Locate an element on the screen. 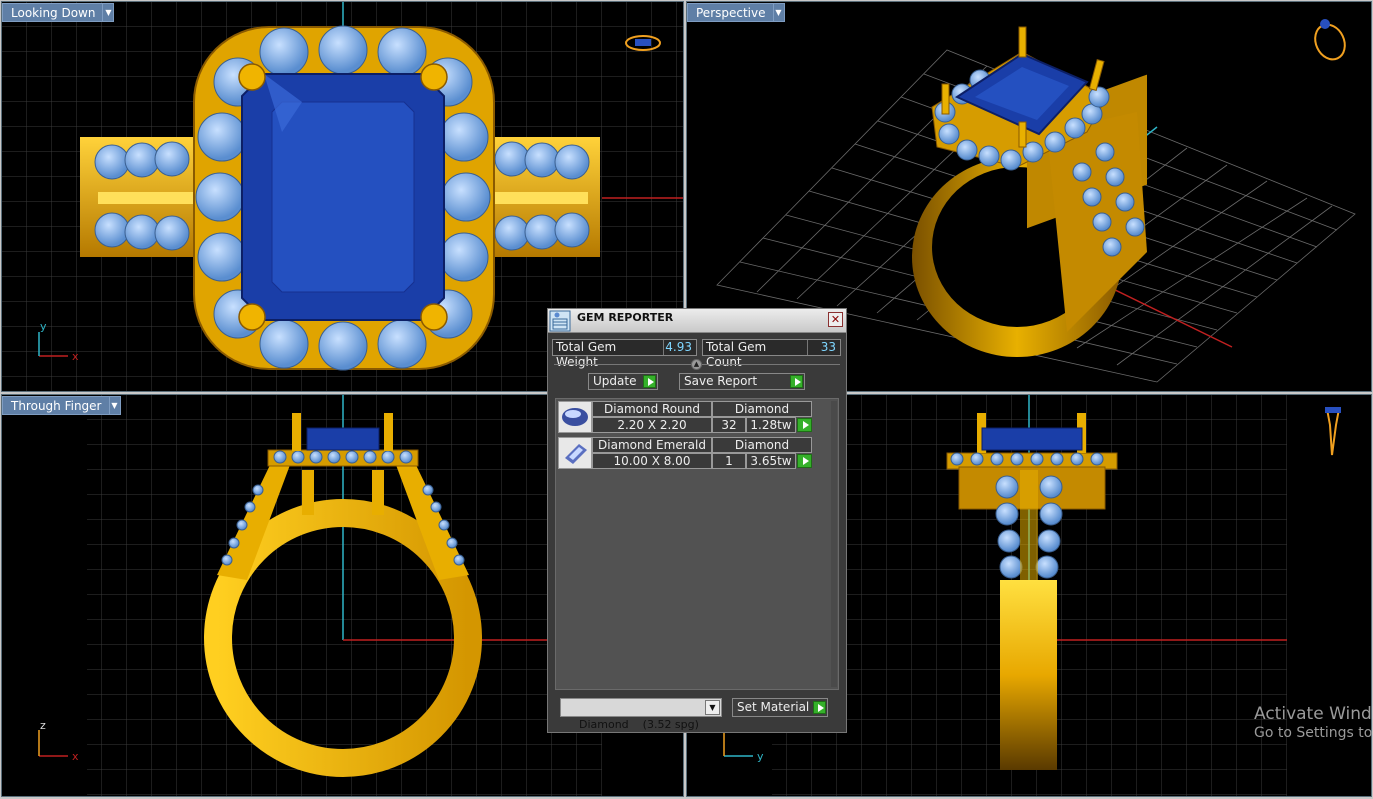  total-gem-weight-label: Total Gem Weight is located at coordinates (608, 354).